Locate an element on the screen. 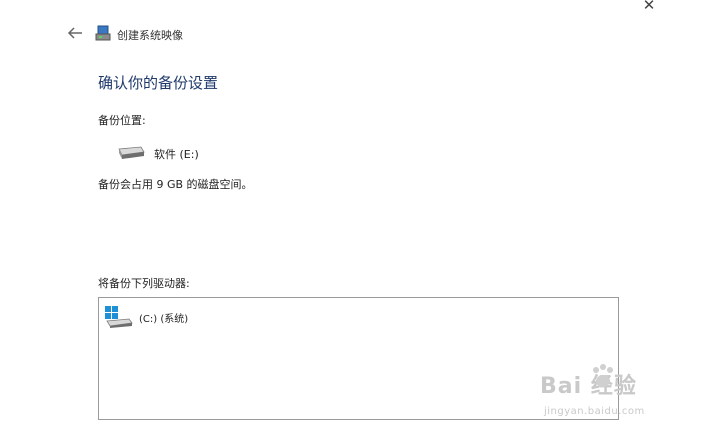  backup-drive-name: 软件 (E:) is located at coordinates (176, 154).